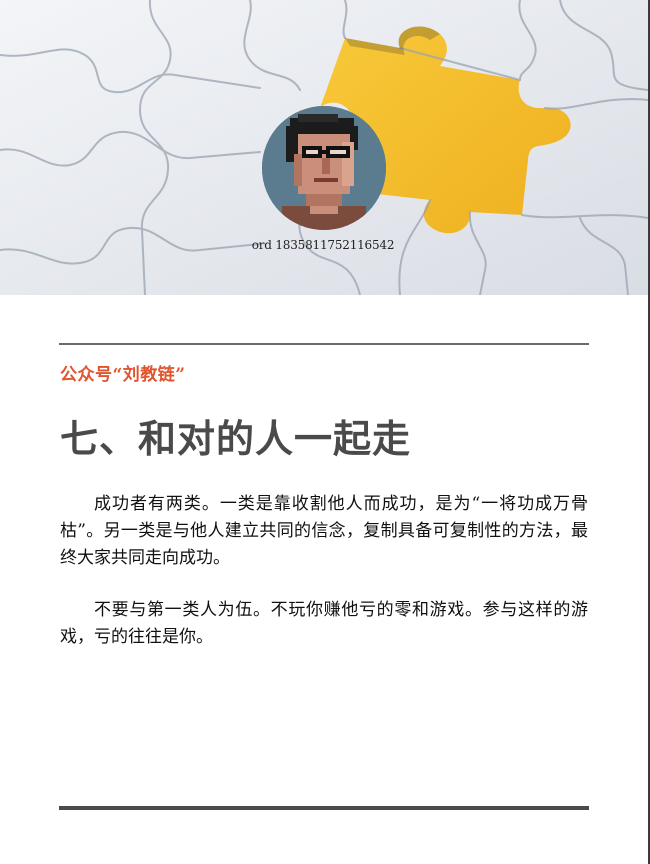  What do you see at coordinates (323, 245) in the screenshot?
I see `avatar-caption: ord 18358117521165​42` at bounding box center [323, 245].